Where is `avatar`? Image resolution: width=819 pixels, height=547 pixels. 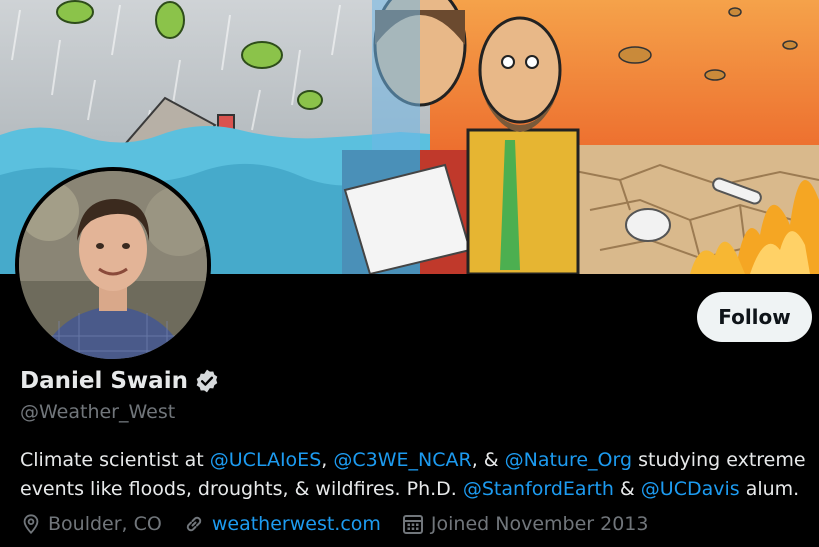 avatar is located at coordinates (113, 265).